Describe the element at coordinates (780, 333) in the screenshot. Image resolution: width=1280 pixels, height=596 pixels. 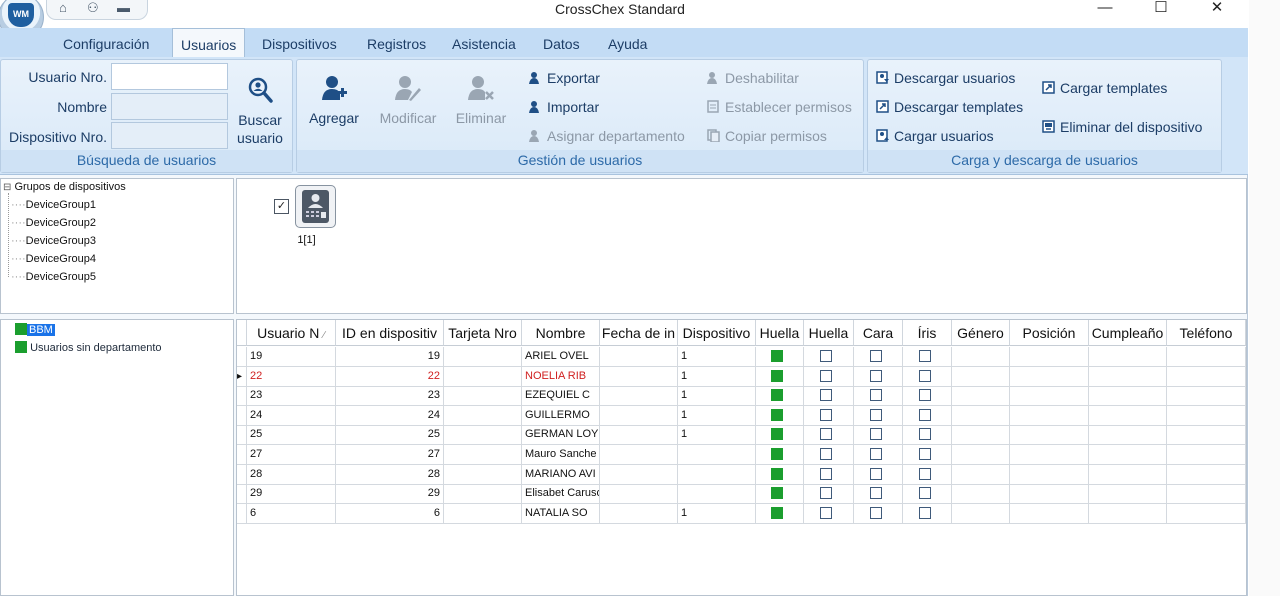
I see `col-fingerprint-1: Huella` at that location.